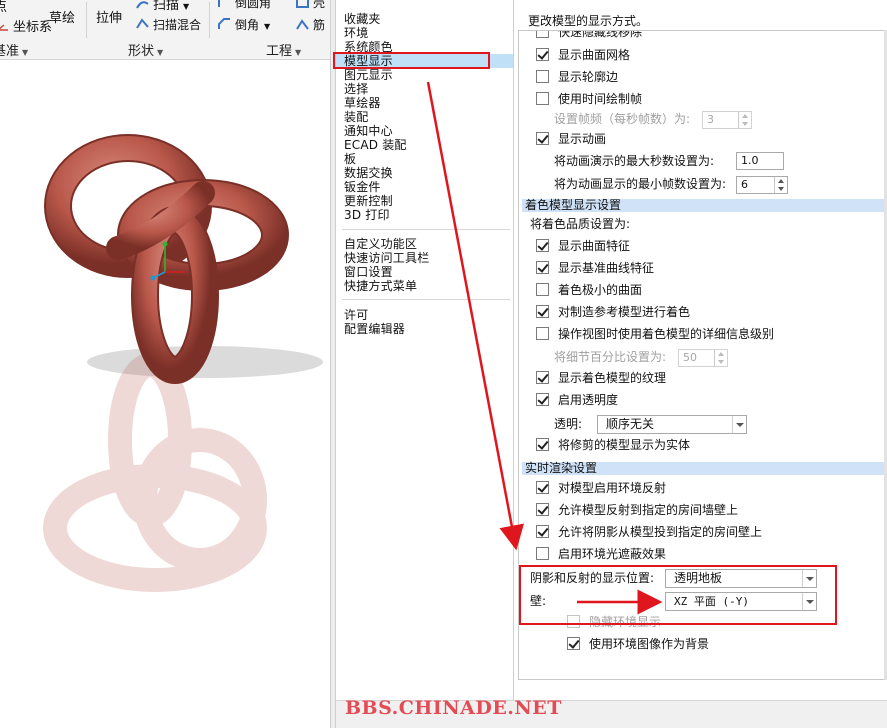  What do you see at coordinates (224, 23) in the screenshot?
I see `chamfer-icon` at bounding box center [224, 23].